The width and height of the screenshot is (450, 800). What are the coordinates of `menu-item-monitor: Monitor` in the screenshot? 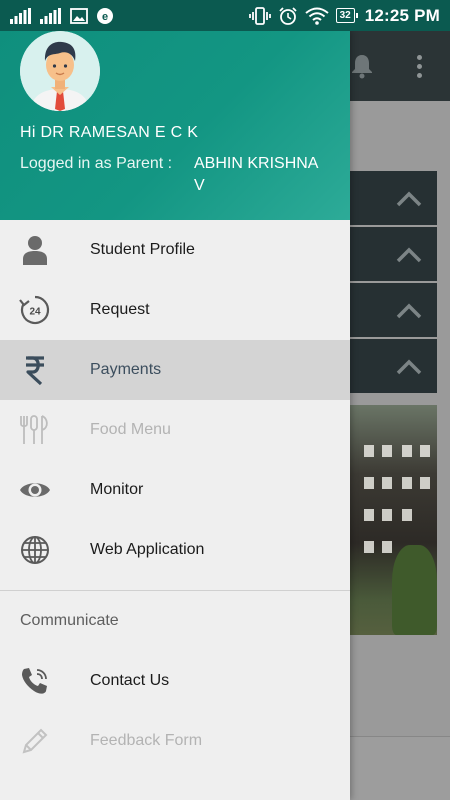 It's located at (175, 490).